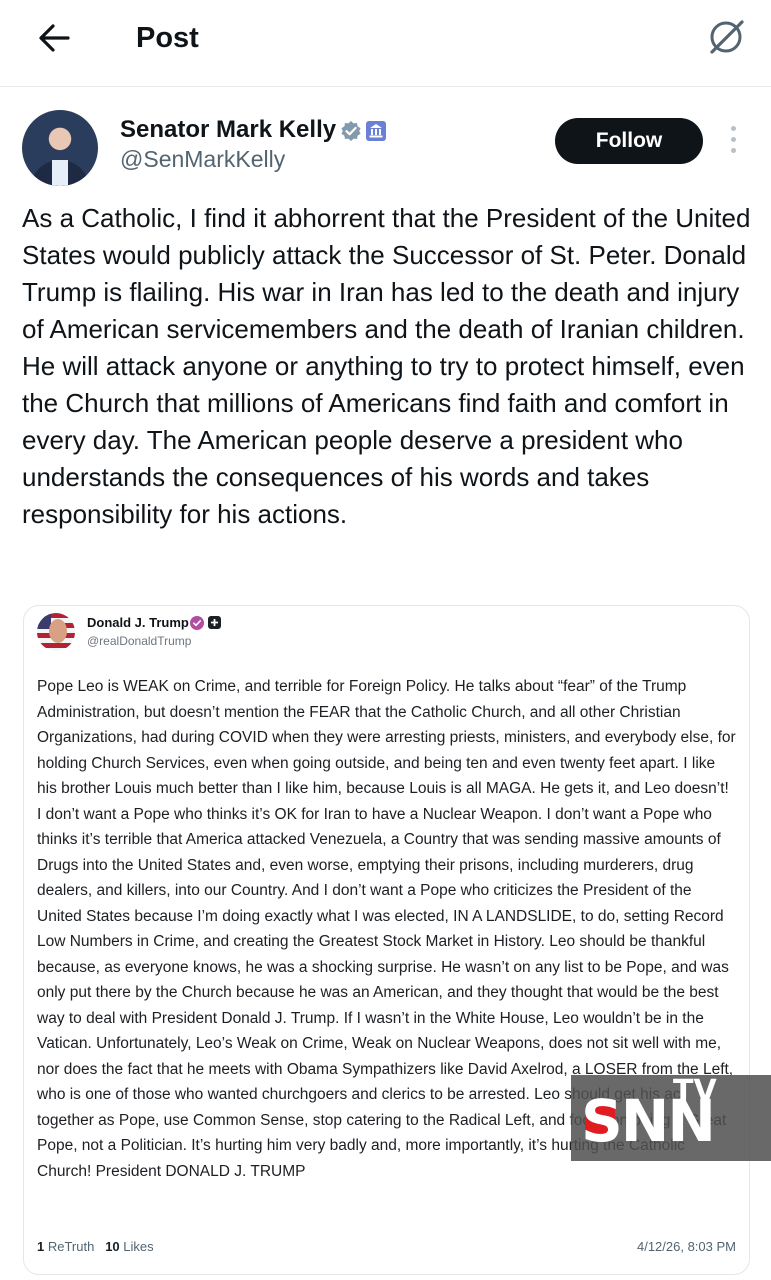 The width and height of the screenshot is (771, 1280). Describe the element at coordinates (60, 148) in the screenshot. I see `author-avatar` at that location.